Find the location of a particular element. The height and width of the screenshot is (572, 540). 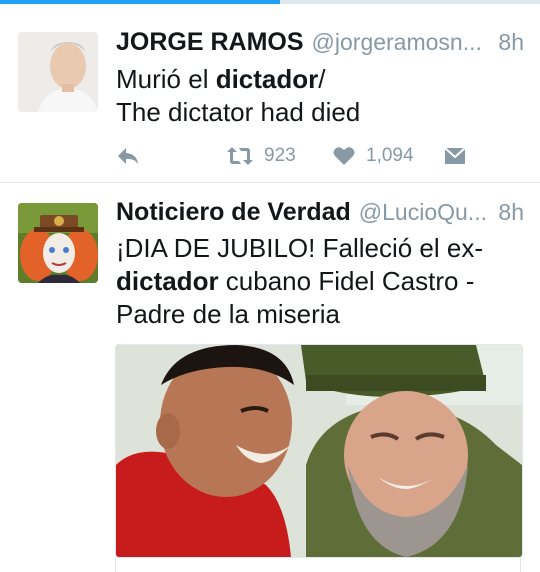

text-run: / is located at coordinates (322, 79).